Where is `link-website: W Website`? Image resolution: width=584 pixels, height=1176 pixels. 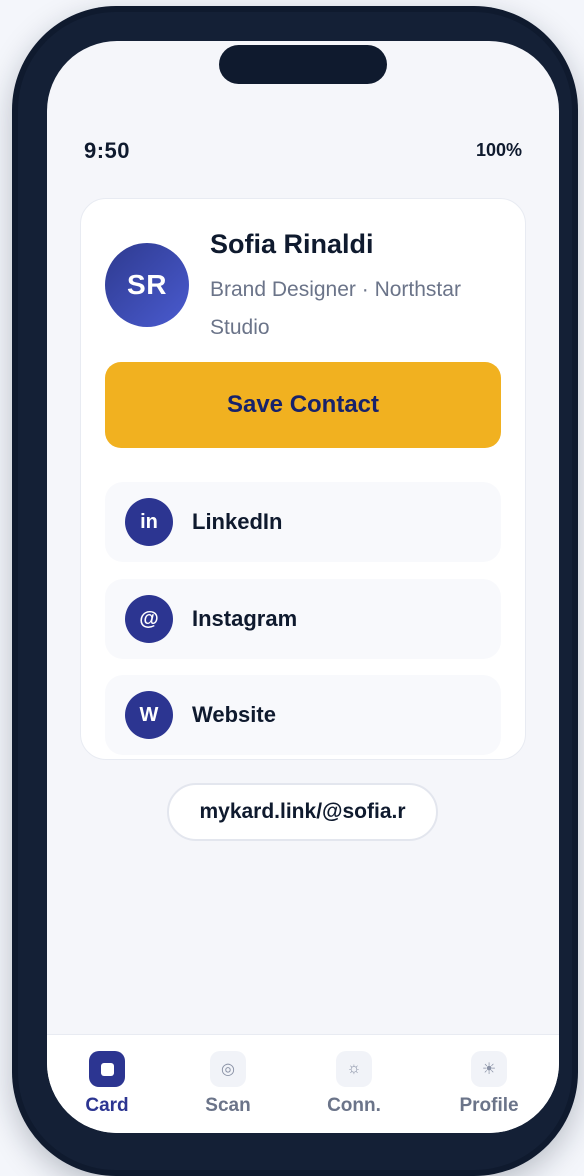
link-website: W Website is located at coordinates (303, 715).